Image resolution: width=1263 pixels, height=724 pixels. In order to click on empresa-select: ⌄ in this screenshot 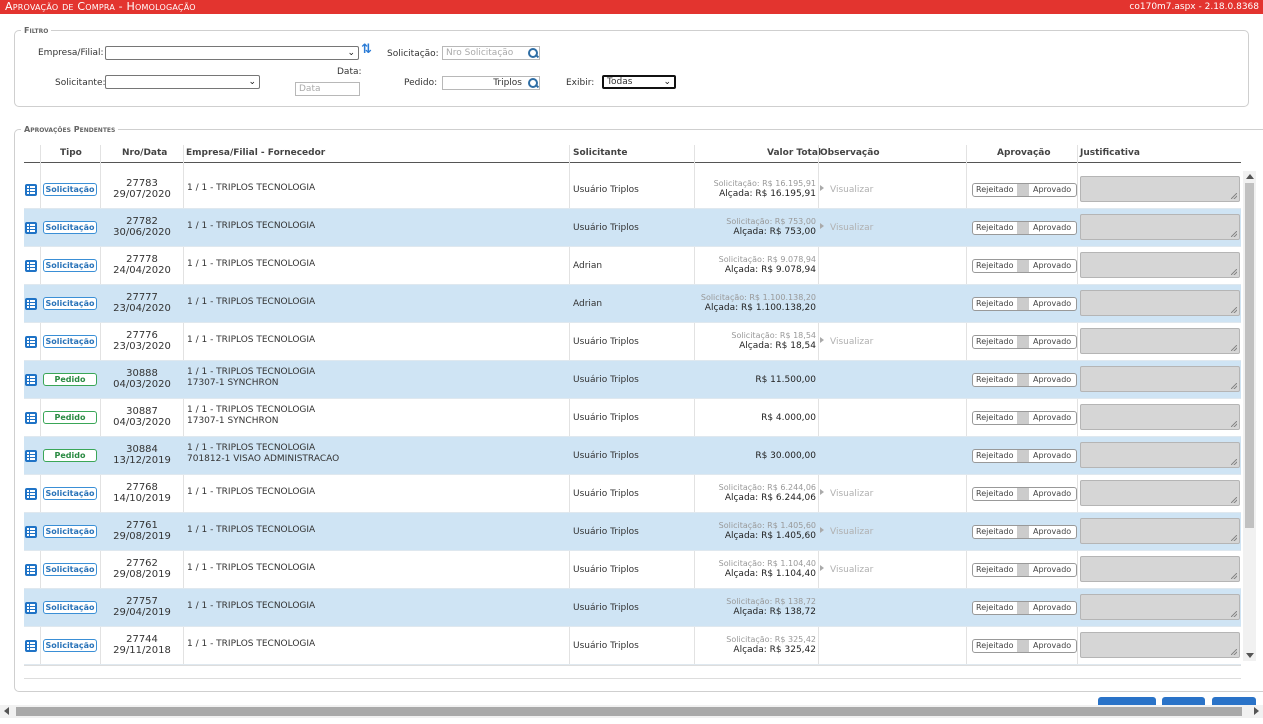, I will do `click(232, 53)`.